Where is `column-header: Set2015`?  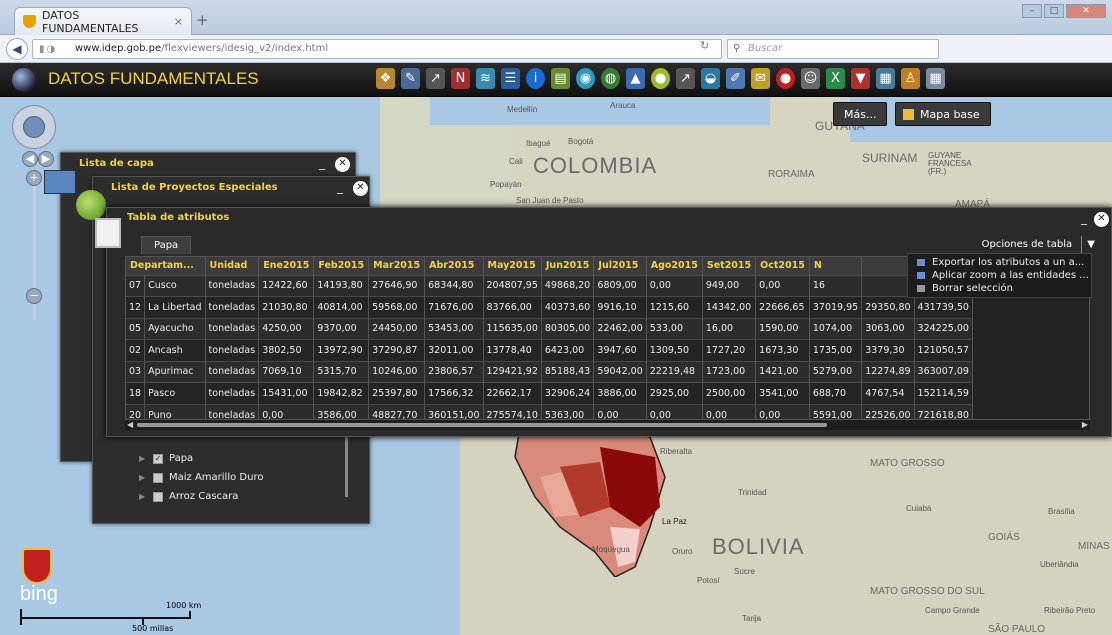 column-header: Set2015 is located at coordinates (729, 266).